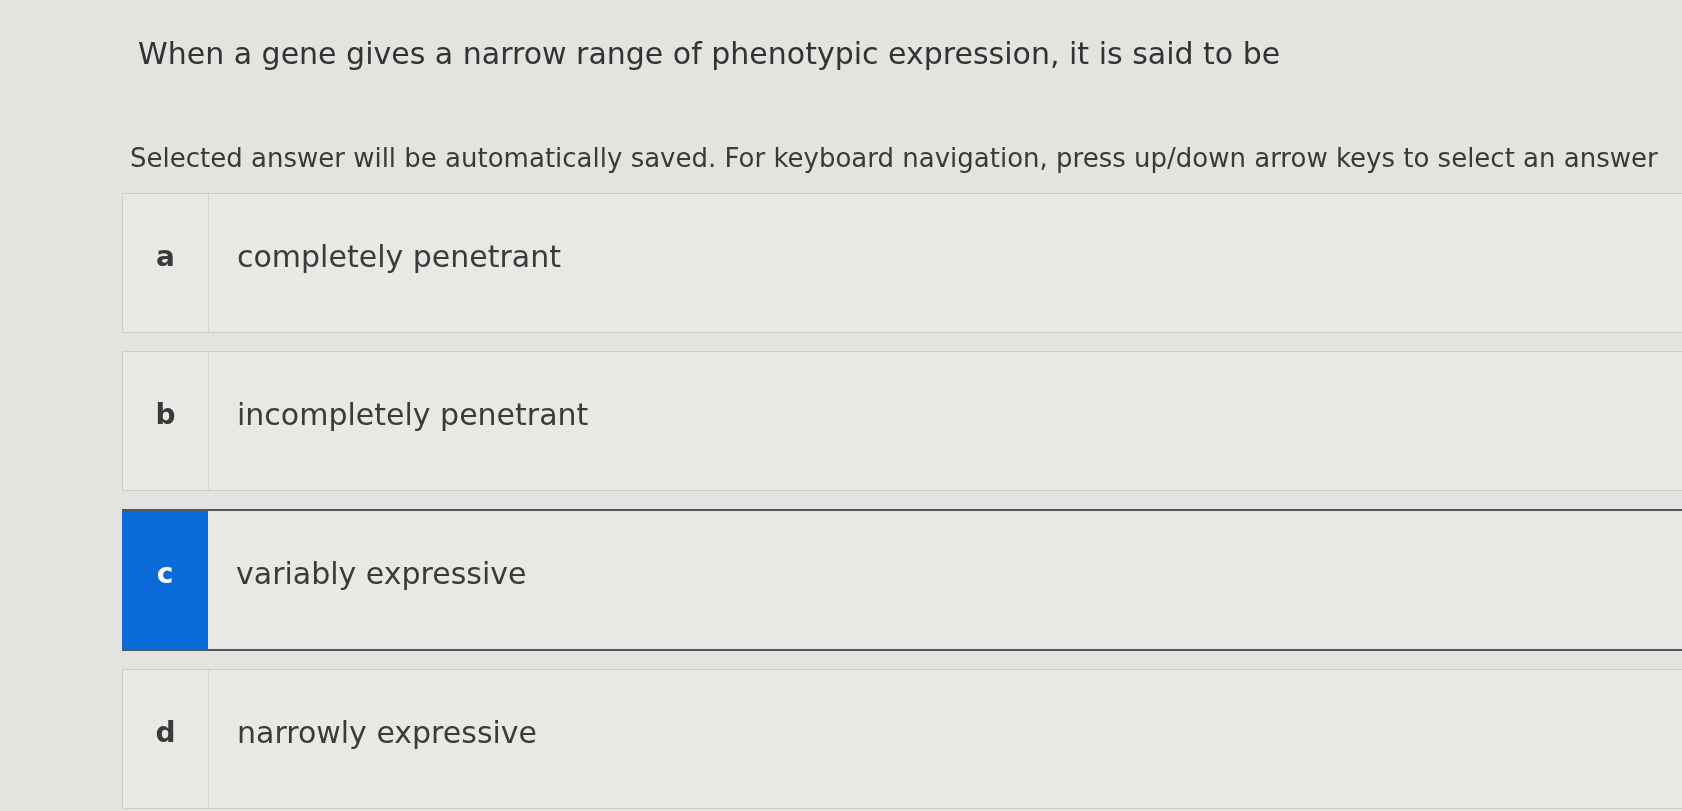 This screenshot has height=811, width=1682. What do you see at coordinates (165, 580) in the screenshot?
I see `option-letter: c` at bounding box center [165, 580].